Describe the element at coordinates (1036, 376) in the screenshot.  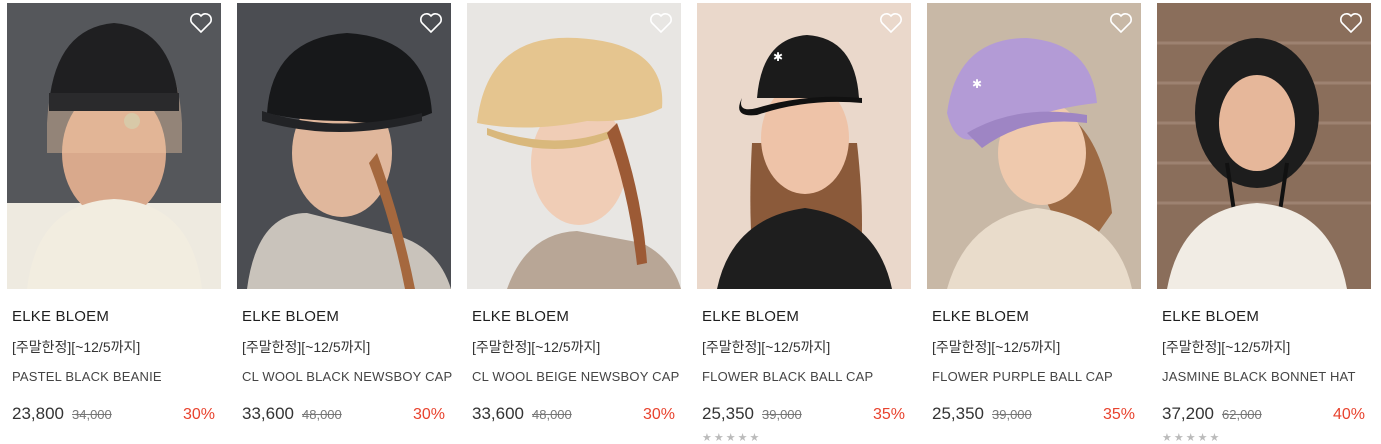
I see `product-name: FLOWER PURPLE BALL CAP` at that location.